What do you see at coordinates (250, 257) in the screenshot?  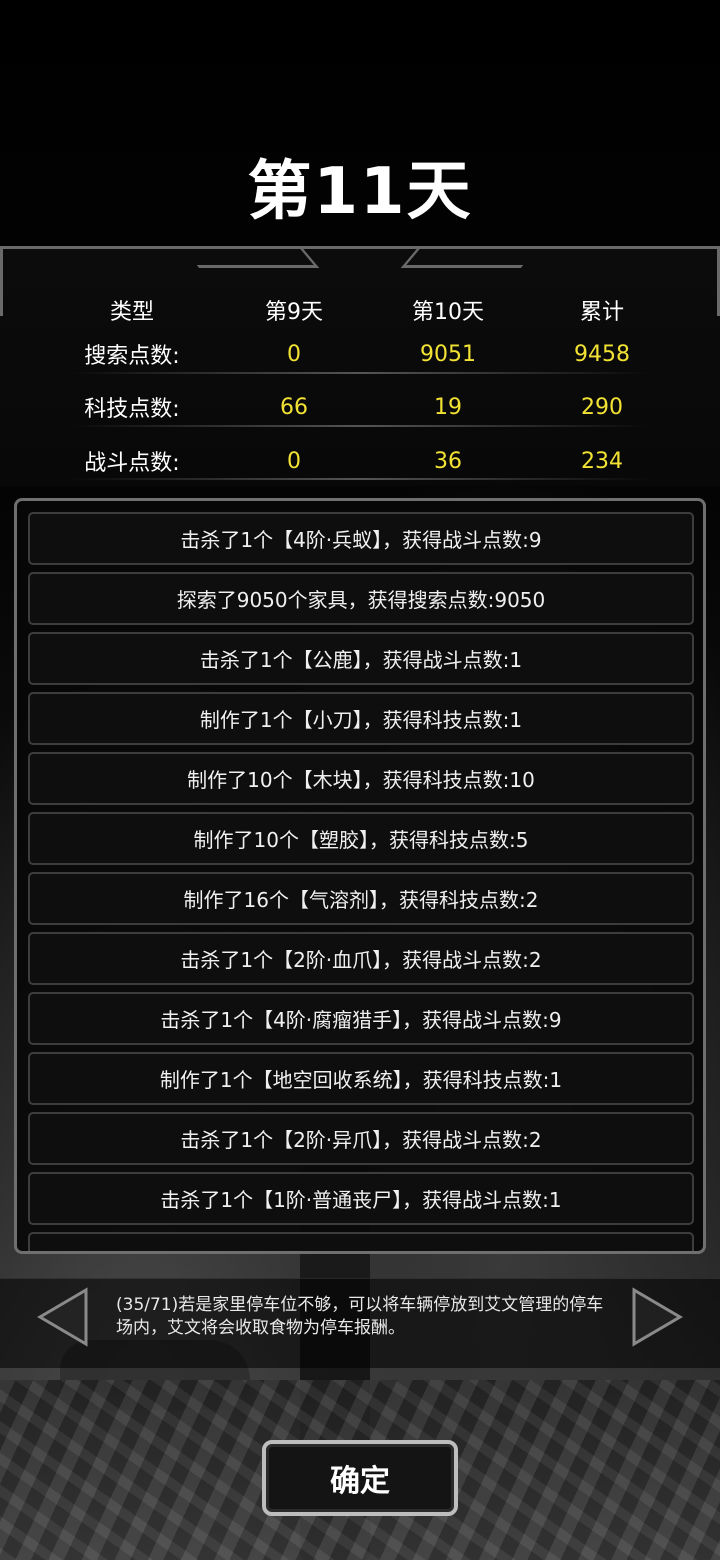 I see `frame-notch-left` at bounding box center [250, 257].